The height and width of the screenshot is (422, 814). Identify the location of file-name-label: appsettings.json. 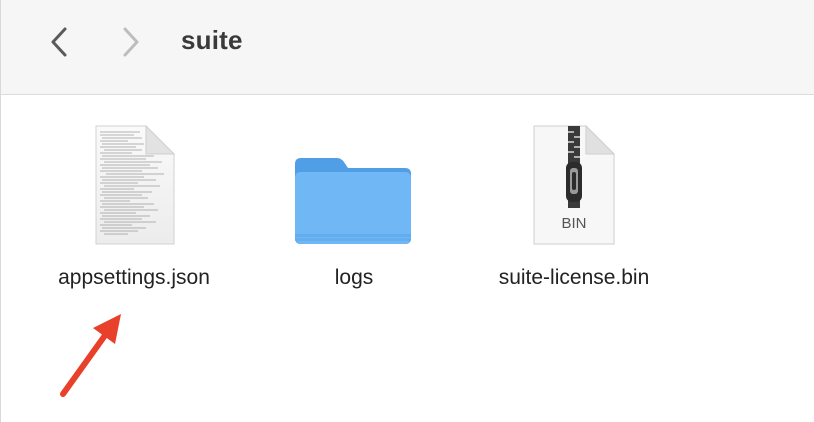
(134, 277).